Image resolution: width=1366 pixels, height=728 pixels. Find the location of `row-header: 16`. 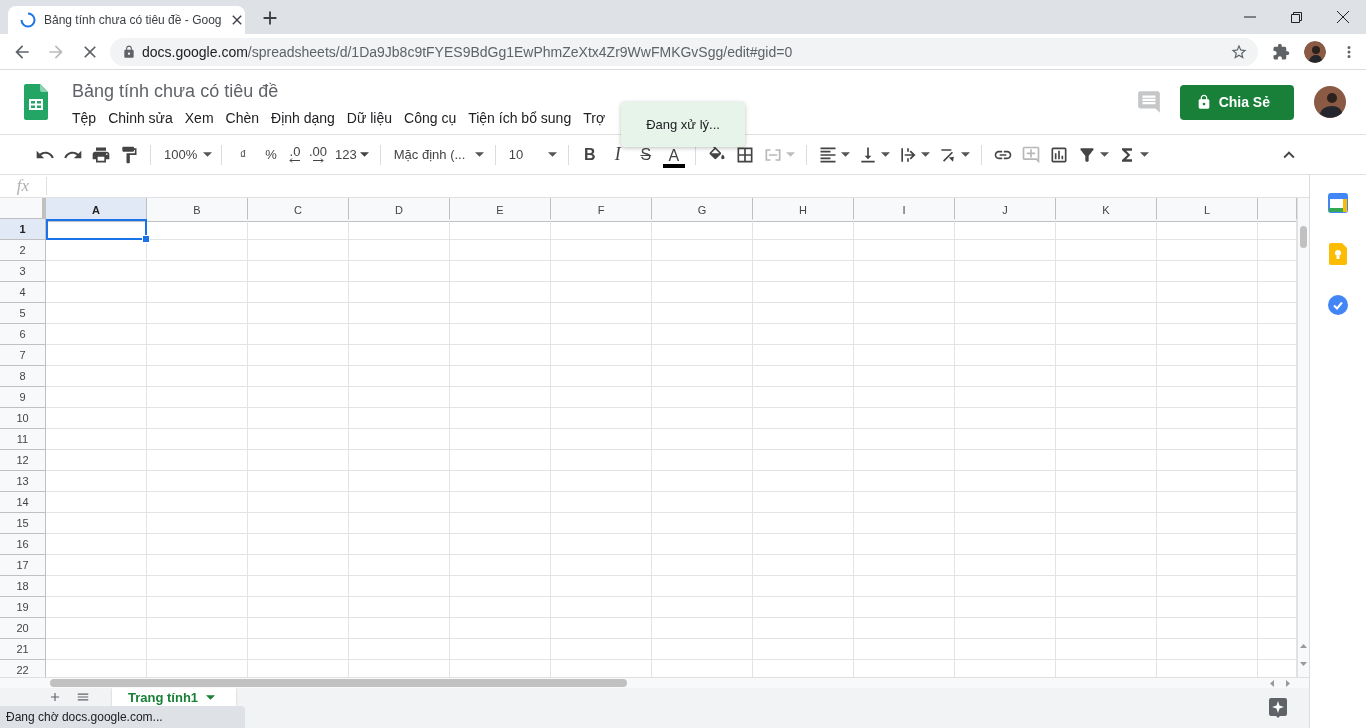

row-header: 16 is located at coordinates (23, 544).